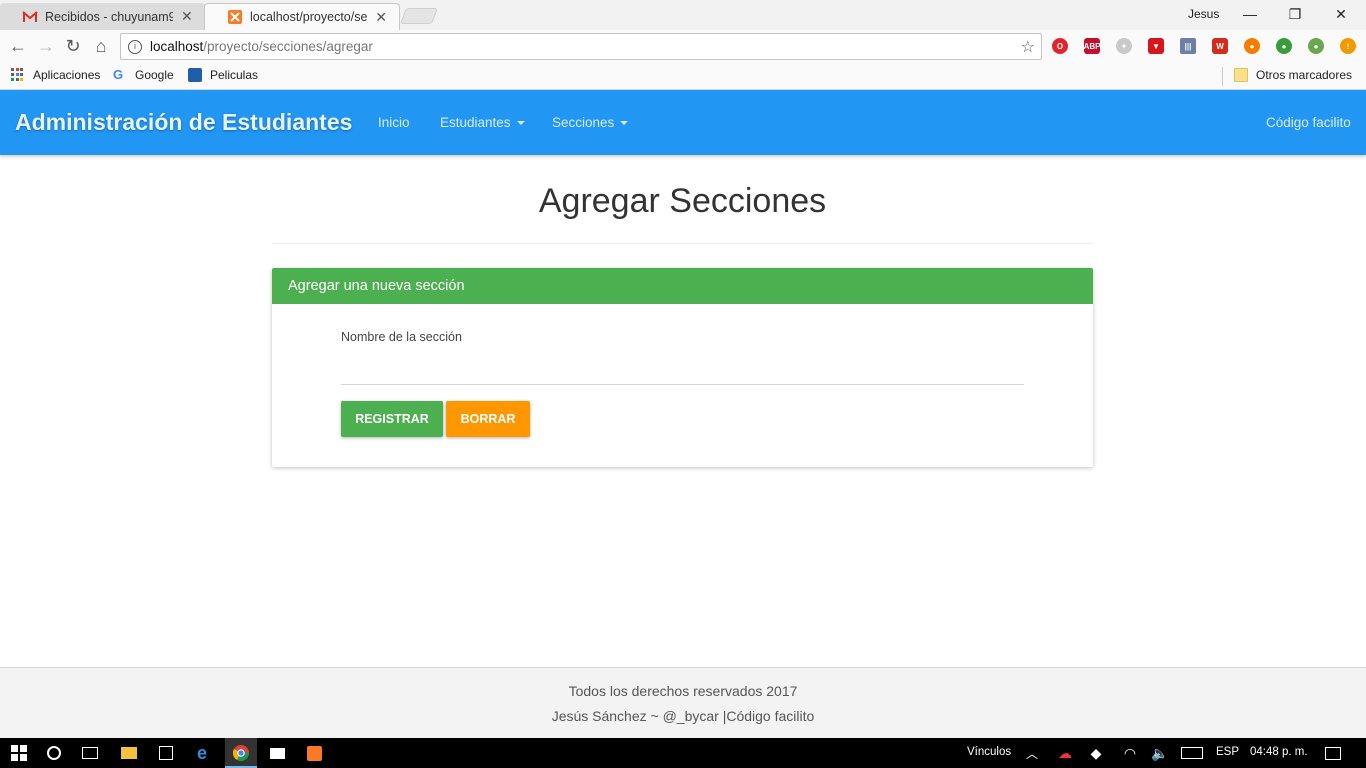  What do you see at coordinates (314, 753) in the screenshot?
I see `xampp-taskbar-icon` at bounding box center [314, 753].